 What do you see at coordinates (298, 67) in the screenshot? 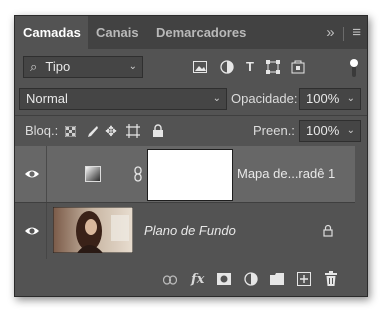
I see `smart-object-filter-icon` at bounding box center [298, 67].